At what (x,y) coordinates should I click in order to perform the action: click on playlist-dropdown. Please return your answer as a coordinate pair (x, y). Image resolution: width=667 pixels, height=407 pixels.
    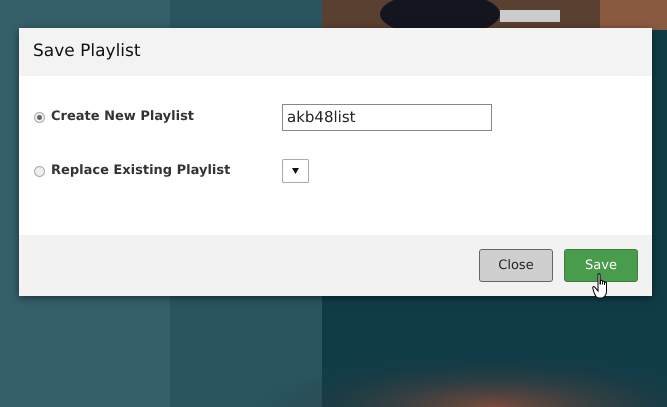
    Looking at the image, I should click on (295, 171).